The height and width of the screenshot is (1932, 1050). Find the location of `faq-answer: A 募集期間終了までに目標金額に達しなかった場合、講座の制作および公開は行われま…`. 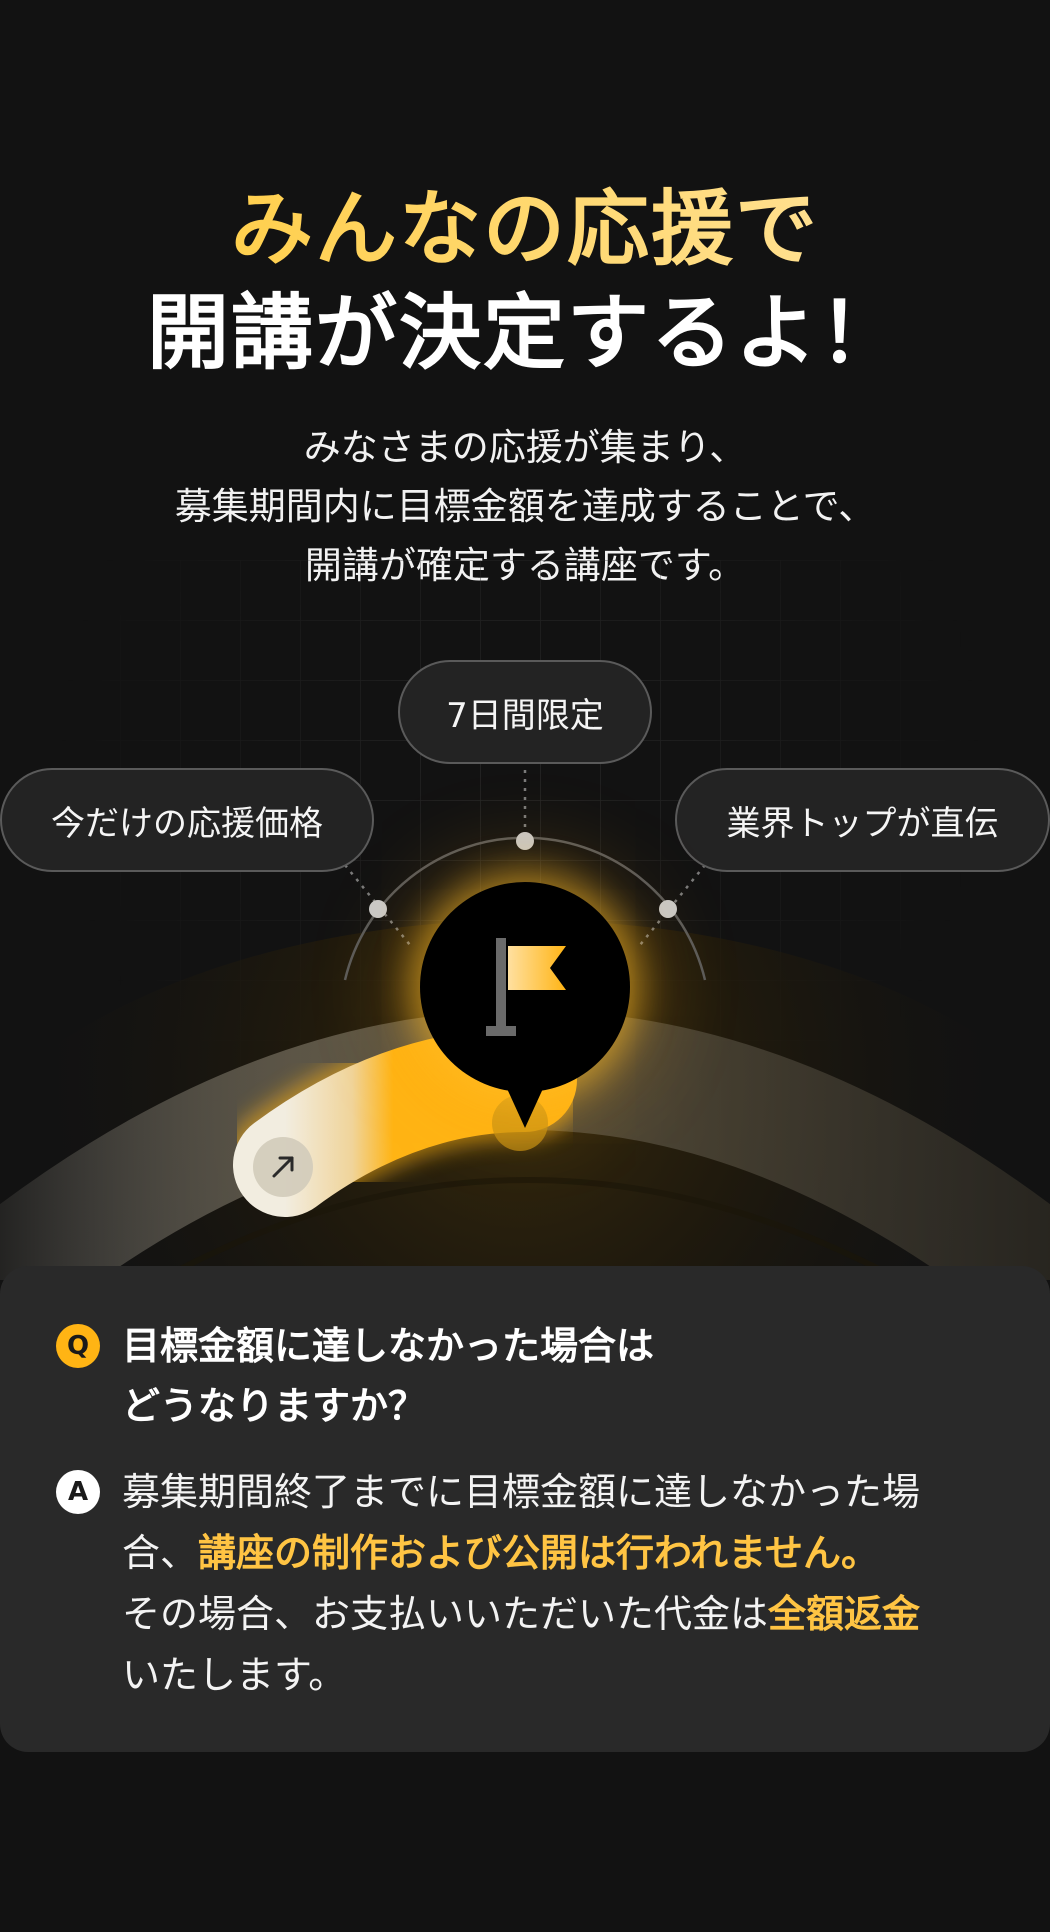

faq-answer: A 募集期間終了までに目標金額に達しなかった場合、講座の制作および公開は行われま… is located at coordinates (525, 1584).